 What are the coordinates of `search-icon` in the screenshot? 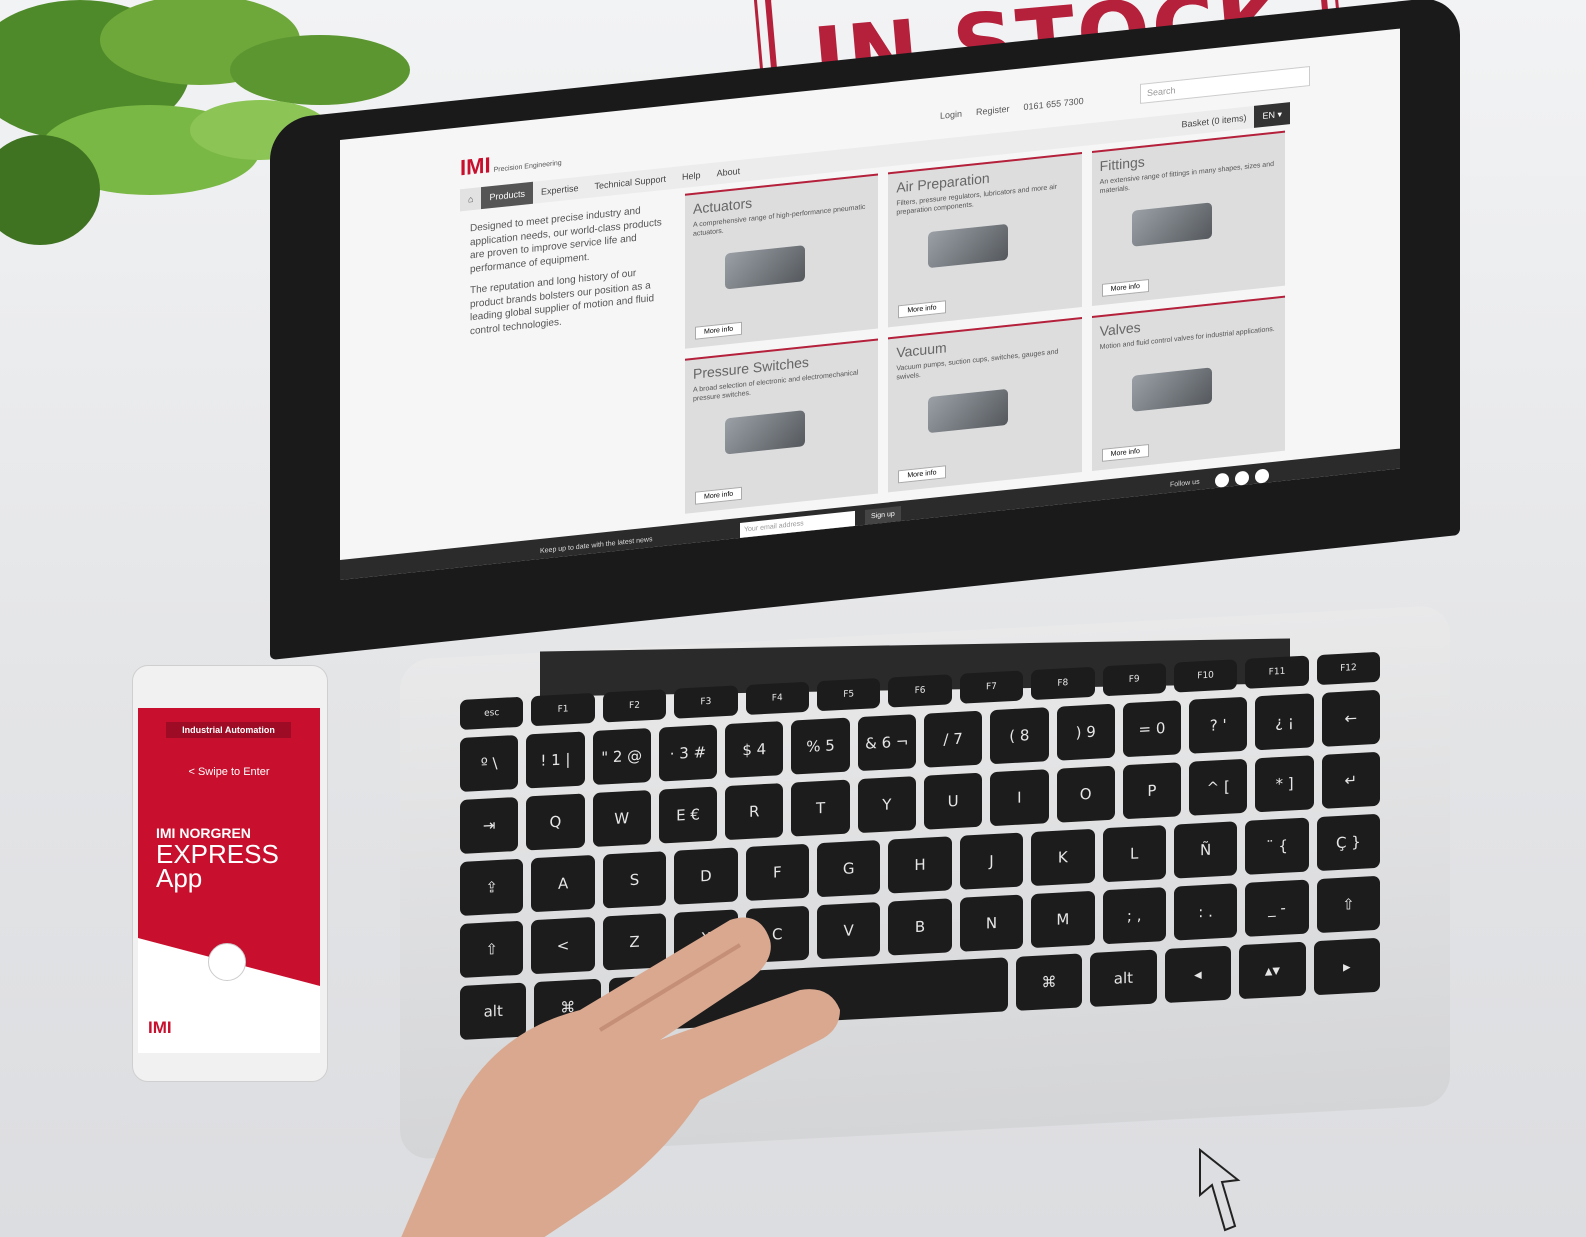 It's located at (227, 962).